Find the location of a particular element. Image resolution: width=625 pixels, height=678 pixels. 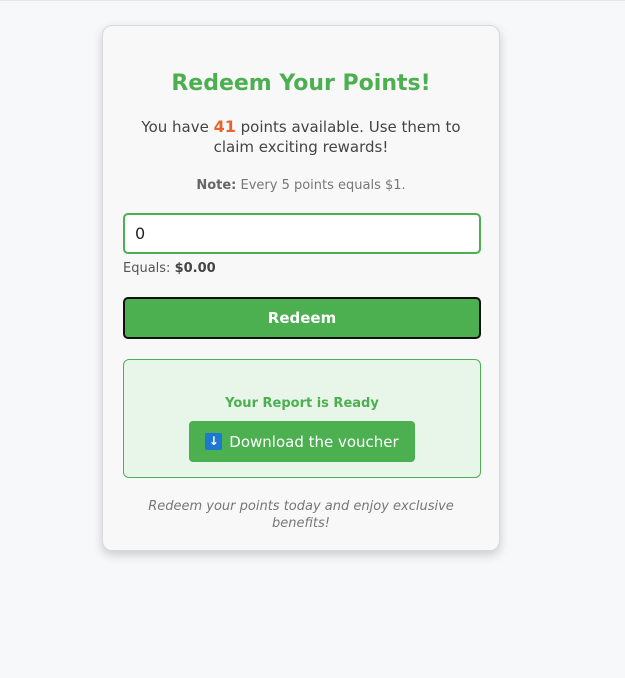

download-voucher-button: ↓ Download the voucher is located at coordinates (302, 441).